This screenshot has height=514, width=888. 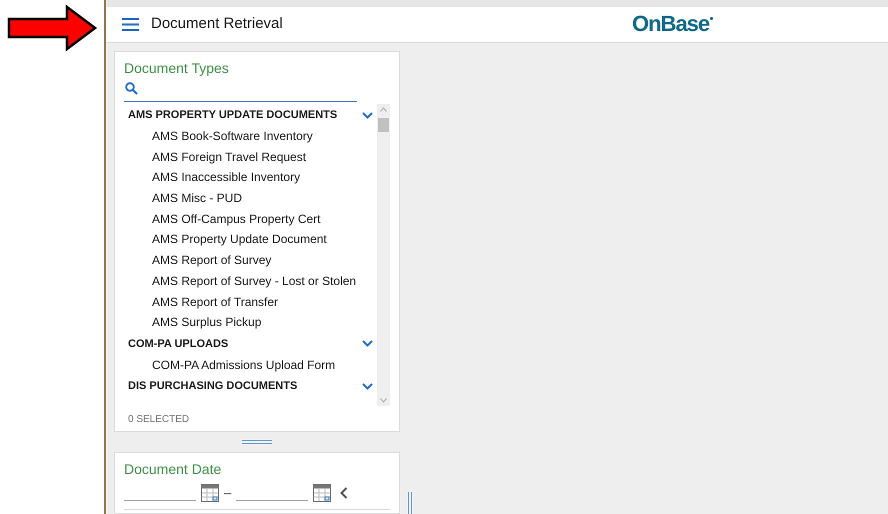 What do you see at coordinates (383, 125) in the screenshot?
I see `scroll-thumb` at bounding box center [383, 125].